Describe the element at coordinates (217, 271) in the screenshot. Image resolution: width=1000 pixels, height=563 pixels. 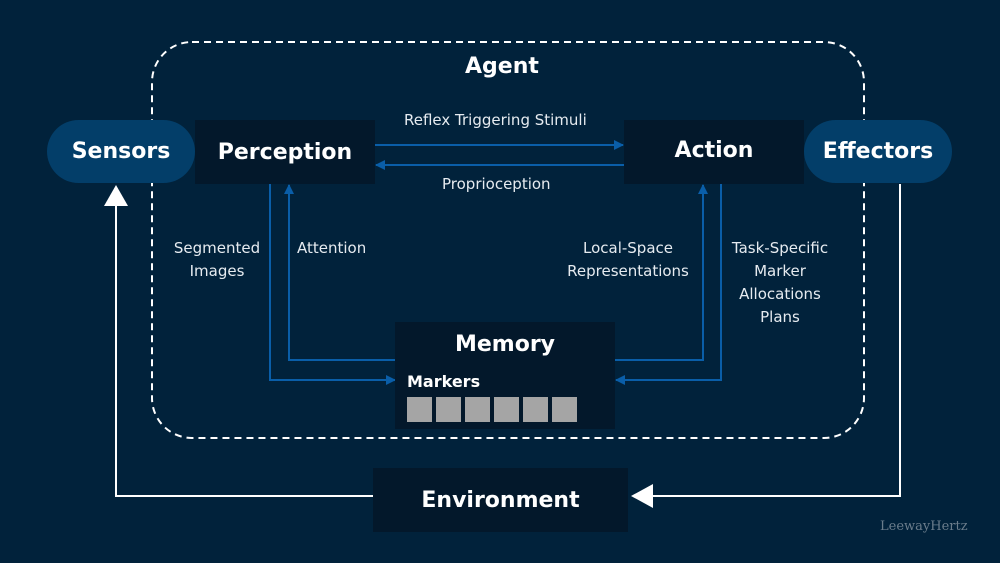
I see `segmented-images-line-2: Images` at that location.